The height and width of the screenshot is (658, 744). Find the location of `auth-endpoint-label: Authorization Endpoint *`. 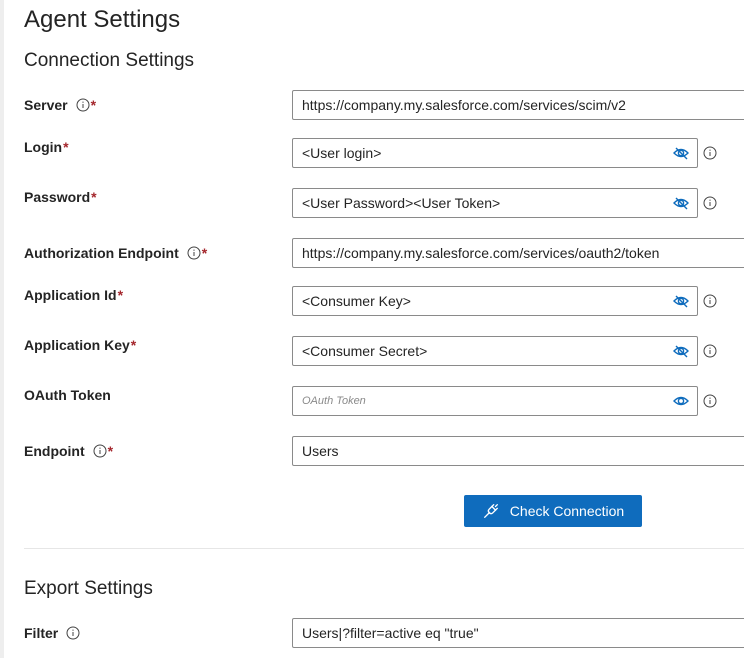

auth-endpoint-label: Authorization Endpoint * is located at coordinates (115, 253).